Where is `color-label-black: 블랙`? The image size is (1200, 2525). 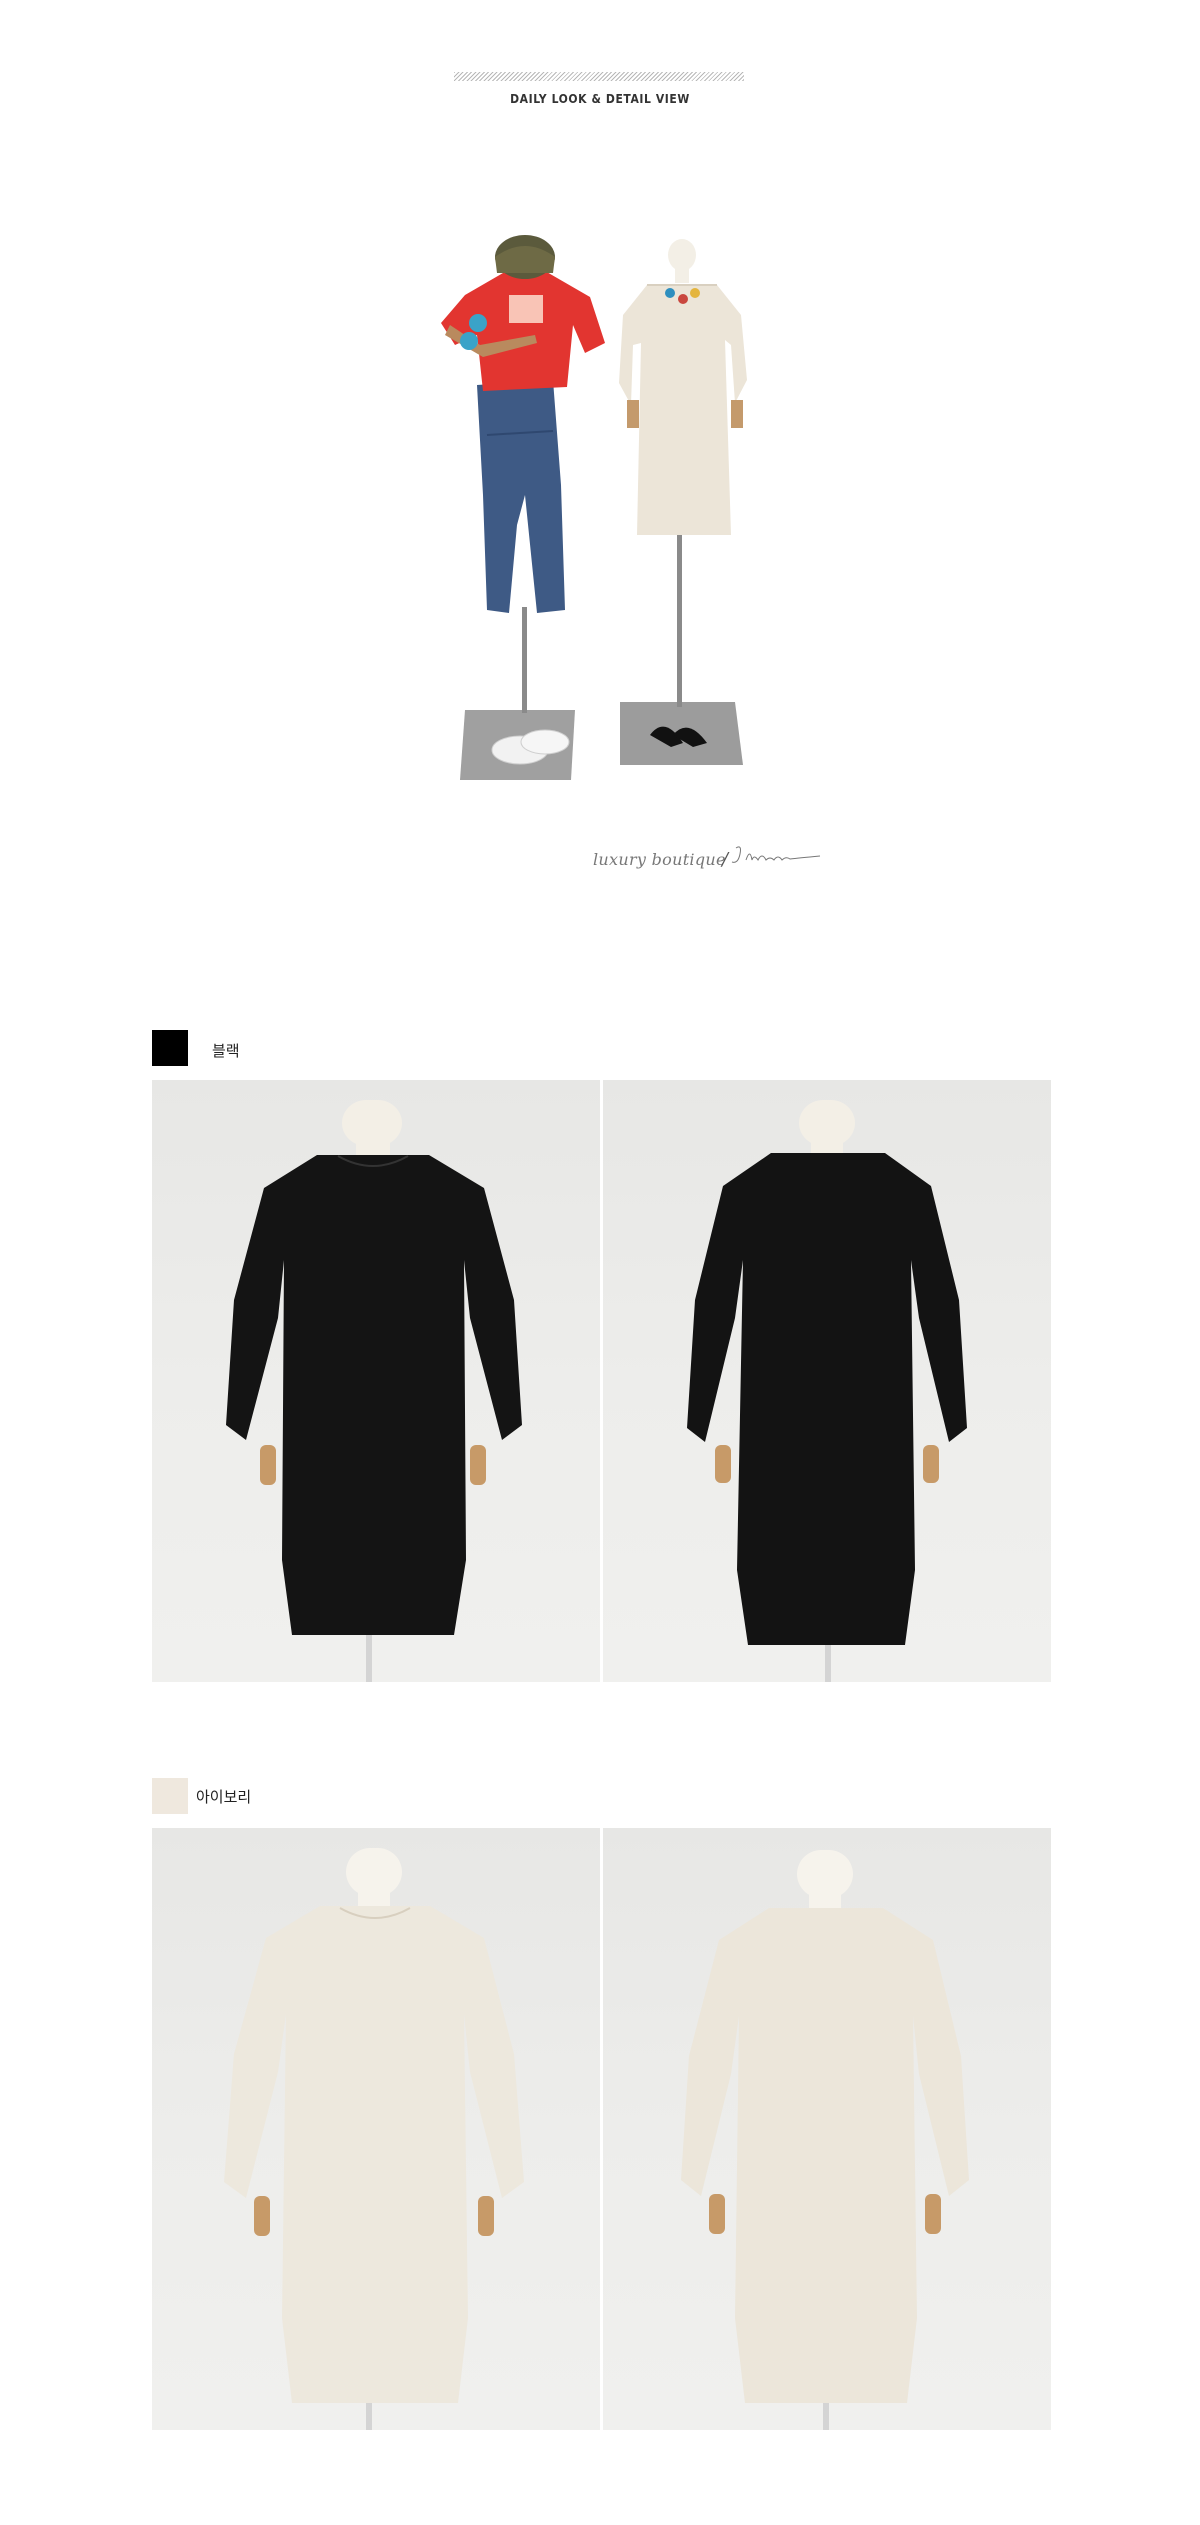
color-label-black: 블랙 is located at coordinates (226, 1051).